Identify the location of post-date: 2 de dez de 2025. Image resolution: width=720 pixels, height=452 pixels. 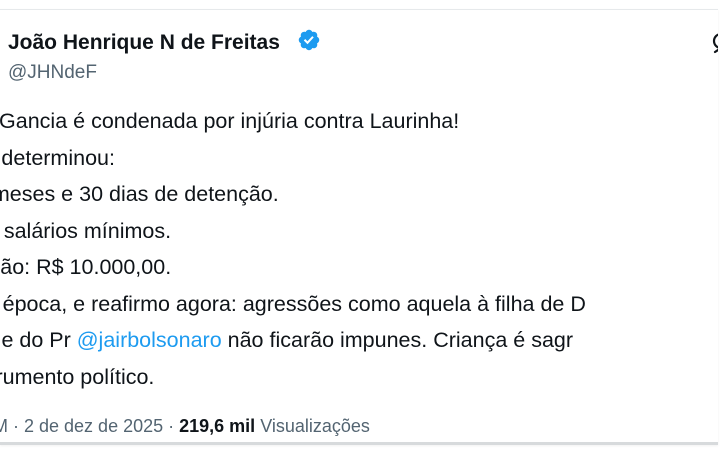
(93, 426).